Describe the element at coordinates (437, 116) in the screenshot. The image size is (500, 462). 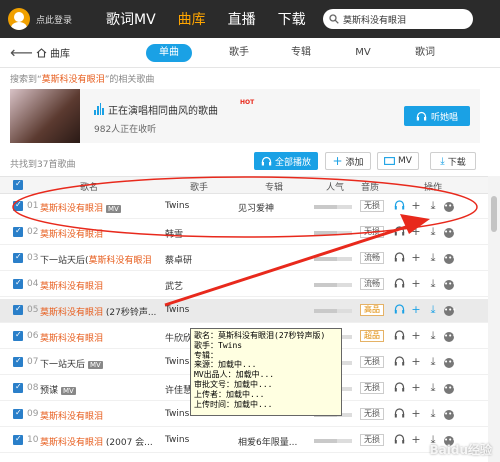
I see `listen-button: 听她唱` at that location.